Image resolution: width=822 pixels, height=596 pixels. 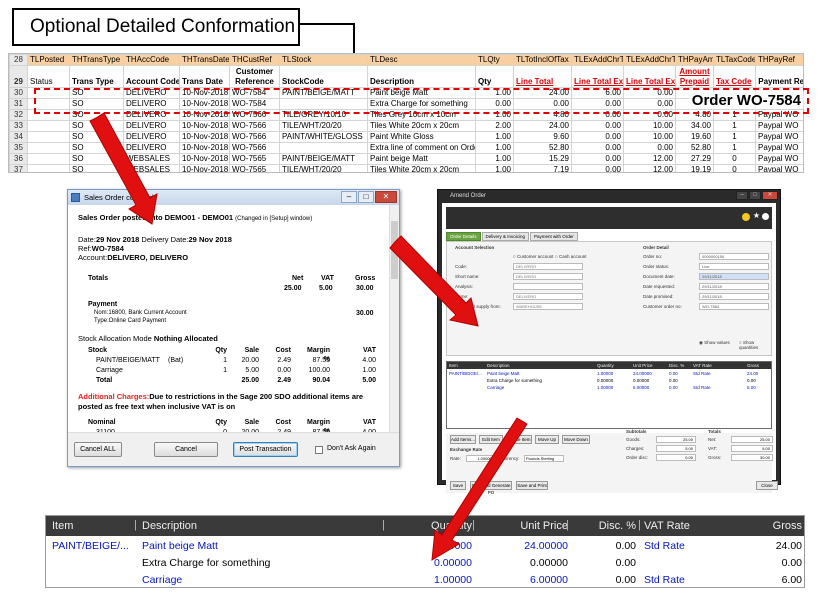 What do you see at coordinates (505, 236) in the screenshot?
I see `tab-delivery-invoicing: Delivery & Invoicing` at bounding box center [505, 236].